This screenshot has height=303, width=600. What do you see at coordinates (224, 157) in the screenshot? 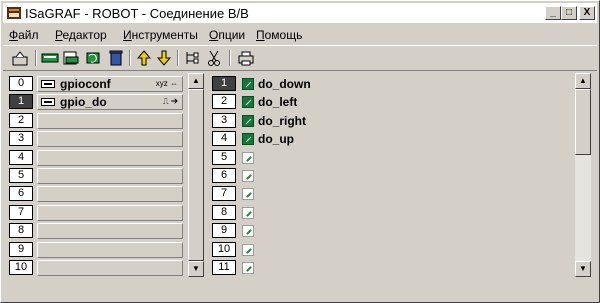
I see `channel-number: 5` at bounding box center [224, 157].